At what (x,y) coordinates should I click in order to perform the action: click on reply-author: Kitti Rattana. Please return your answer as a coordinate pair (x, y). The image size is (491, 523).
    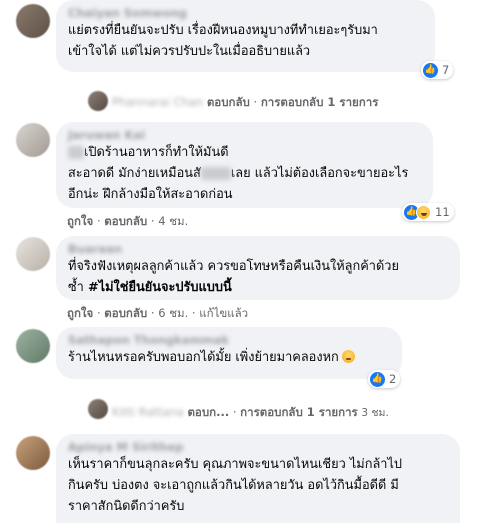
    Looking at the image, I should click on (148, 412).